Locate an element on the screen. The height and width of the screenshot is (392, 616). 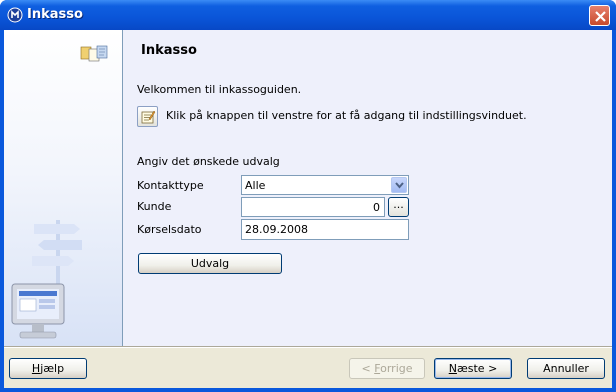
kontakttype-value: Alle is located at coordinates (255, 185).